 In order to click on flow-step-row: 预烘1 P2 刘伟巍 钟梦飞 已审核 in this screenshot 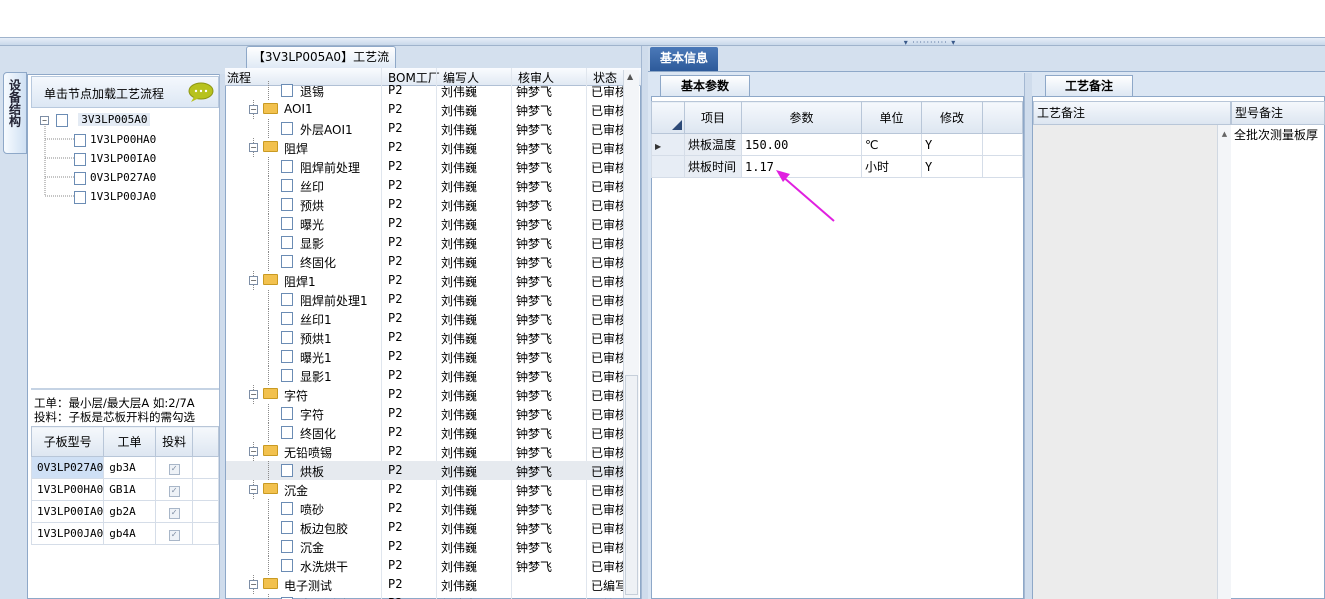, I will do `click(424, 337)`.